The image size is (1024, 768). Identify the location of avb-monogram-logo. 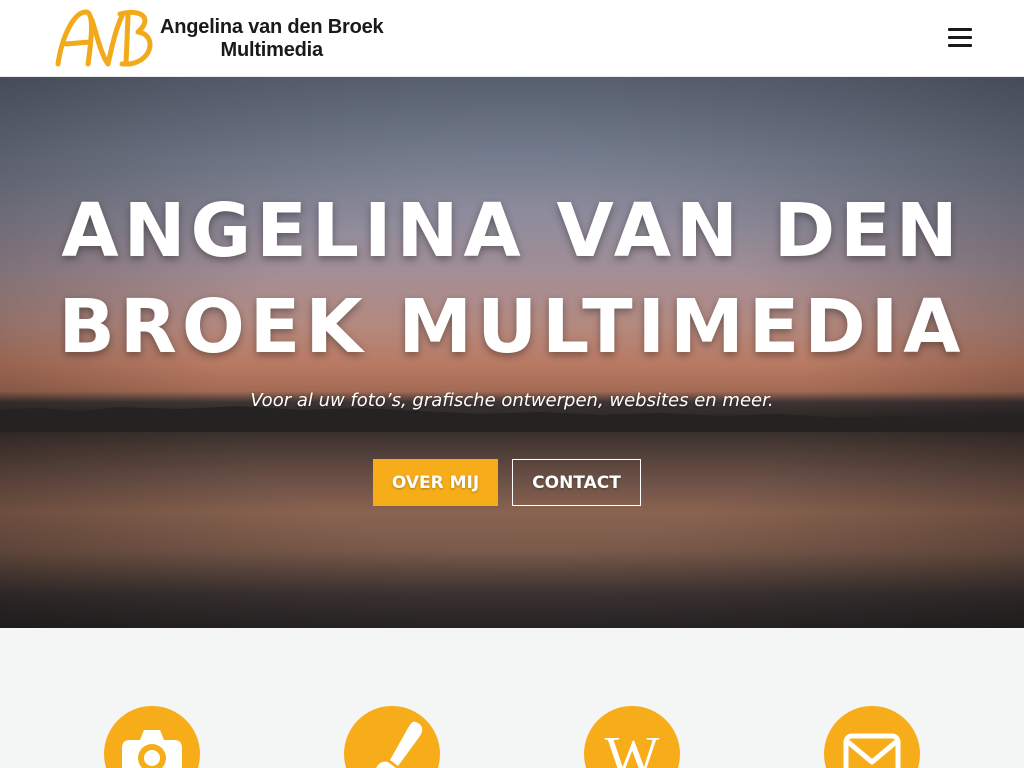
(104, 38).